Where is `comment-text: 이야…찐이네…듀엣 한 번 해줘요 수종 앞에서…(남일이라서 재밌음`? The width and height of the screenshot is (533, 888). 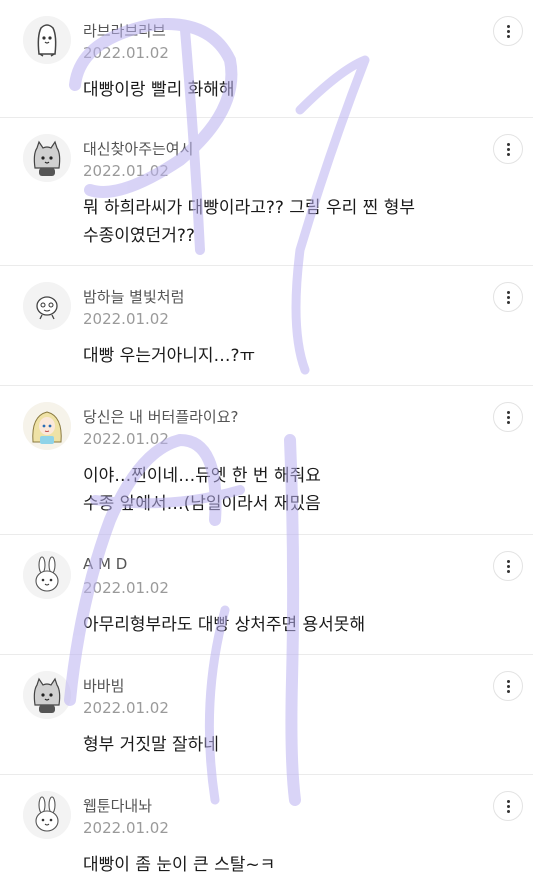
comment-text: 이야…찐이네…듀엣 한 번 해줘요 수종 앞에서…(남일이라서 재밌음 is located at coordinates (293, 490).